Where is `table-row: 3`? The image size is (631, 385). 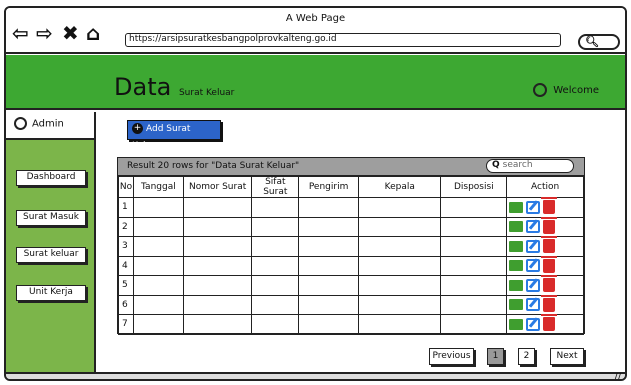 table-row: 3 is located at coordinates (351, 246).